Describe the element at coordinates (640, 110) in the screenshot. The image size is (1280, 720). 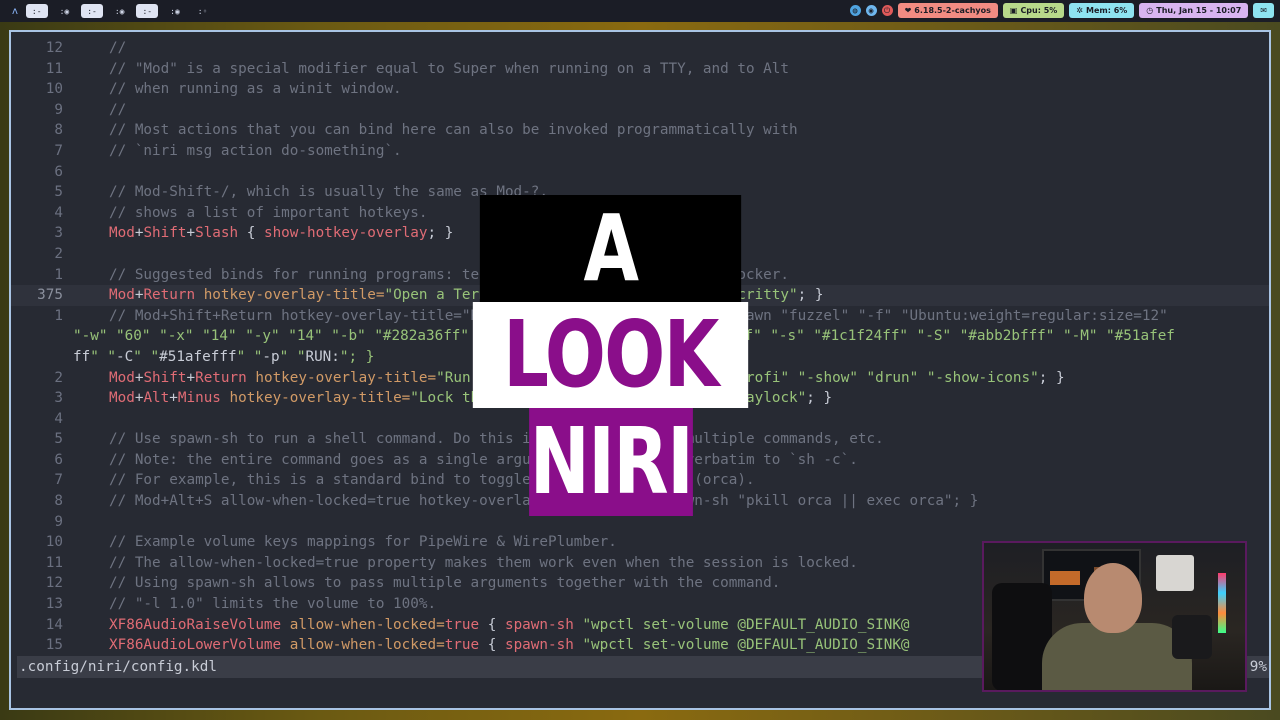
I see `code-line: 9 //` at that location.